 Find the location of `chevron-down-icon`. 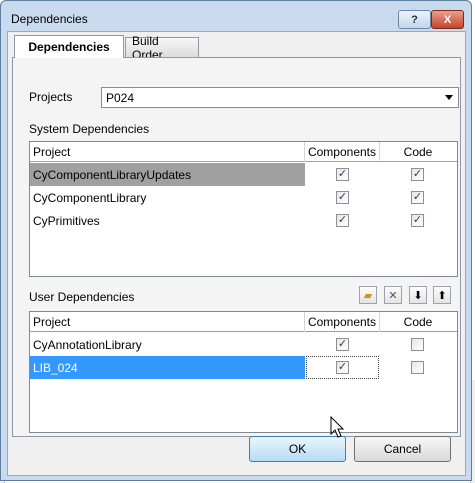

chevron-down-icon is located at coordinates (449, 97).